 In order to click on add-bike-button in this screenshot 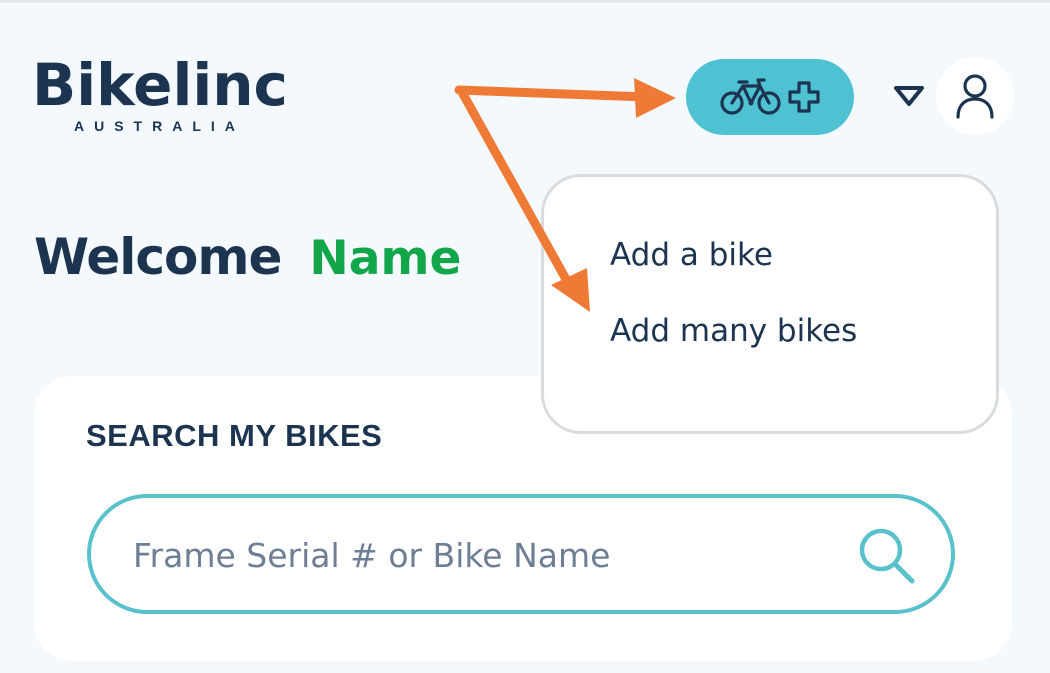, I will do `click(770, 97)`.